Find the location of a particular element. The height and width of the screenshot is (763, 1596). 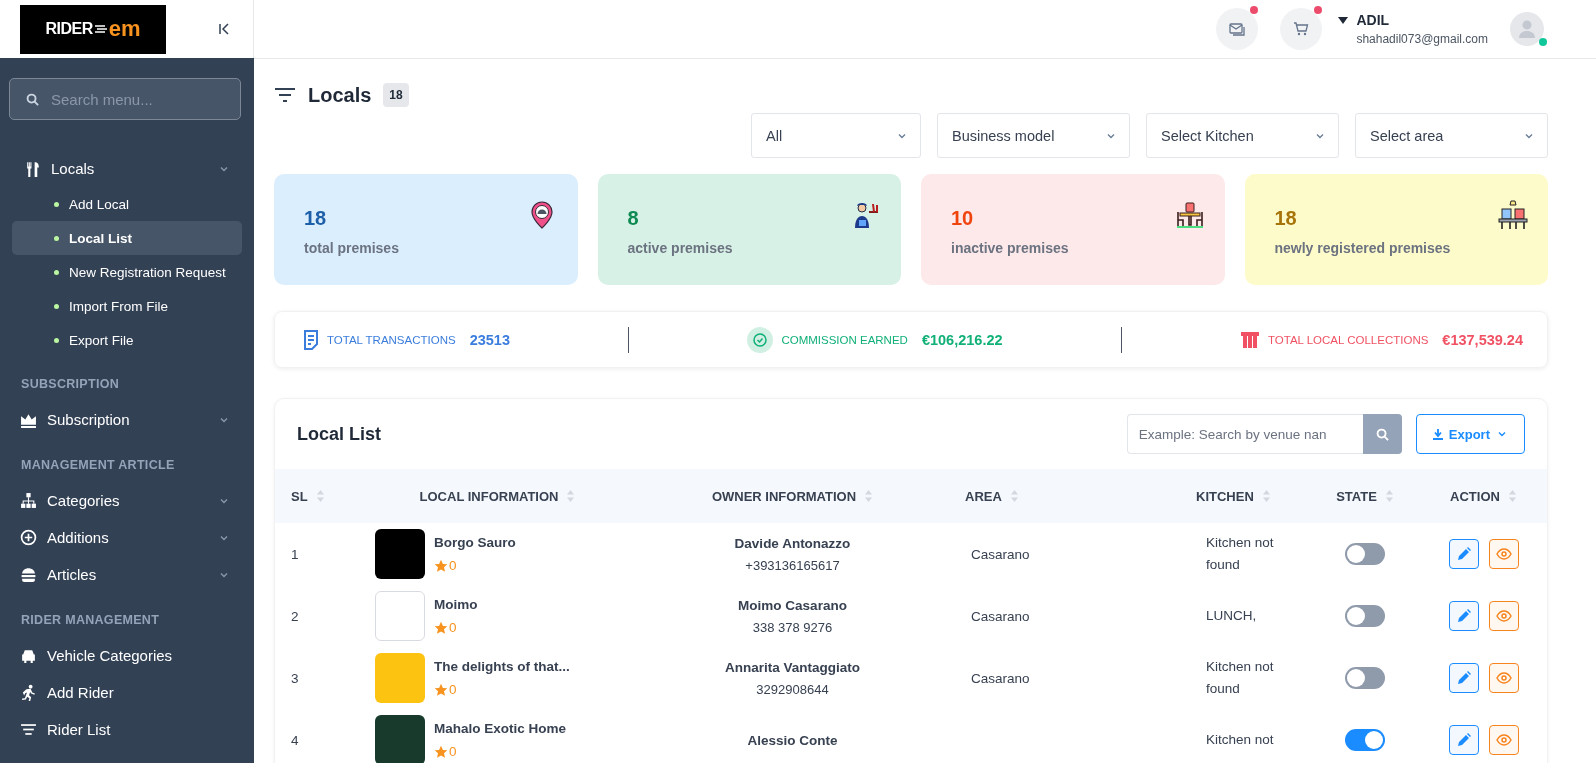

summary-label: TOTAL LOCAL COLLECTIONS is located at coordinates (1348, 339).